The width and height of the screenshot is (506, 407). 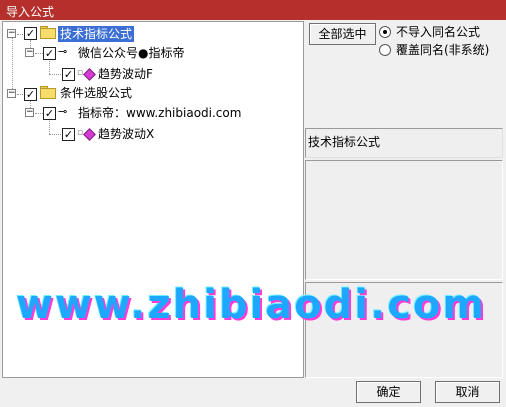 I want to click on window-title: 导入公式, so click(x=30, y=12).